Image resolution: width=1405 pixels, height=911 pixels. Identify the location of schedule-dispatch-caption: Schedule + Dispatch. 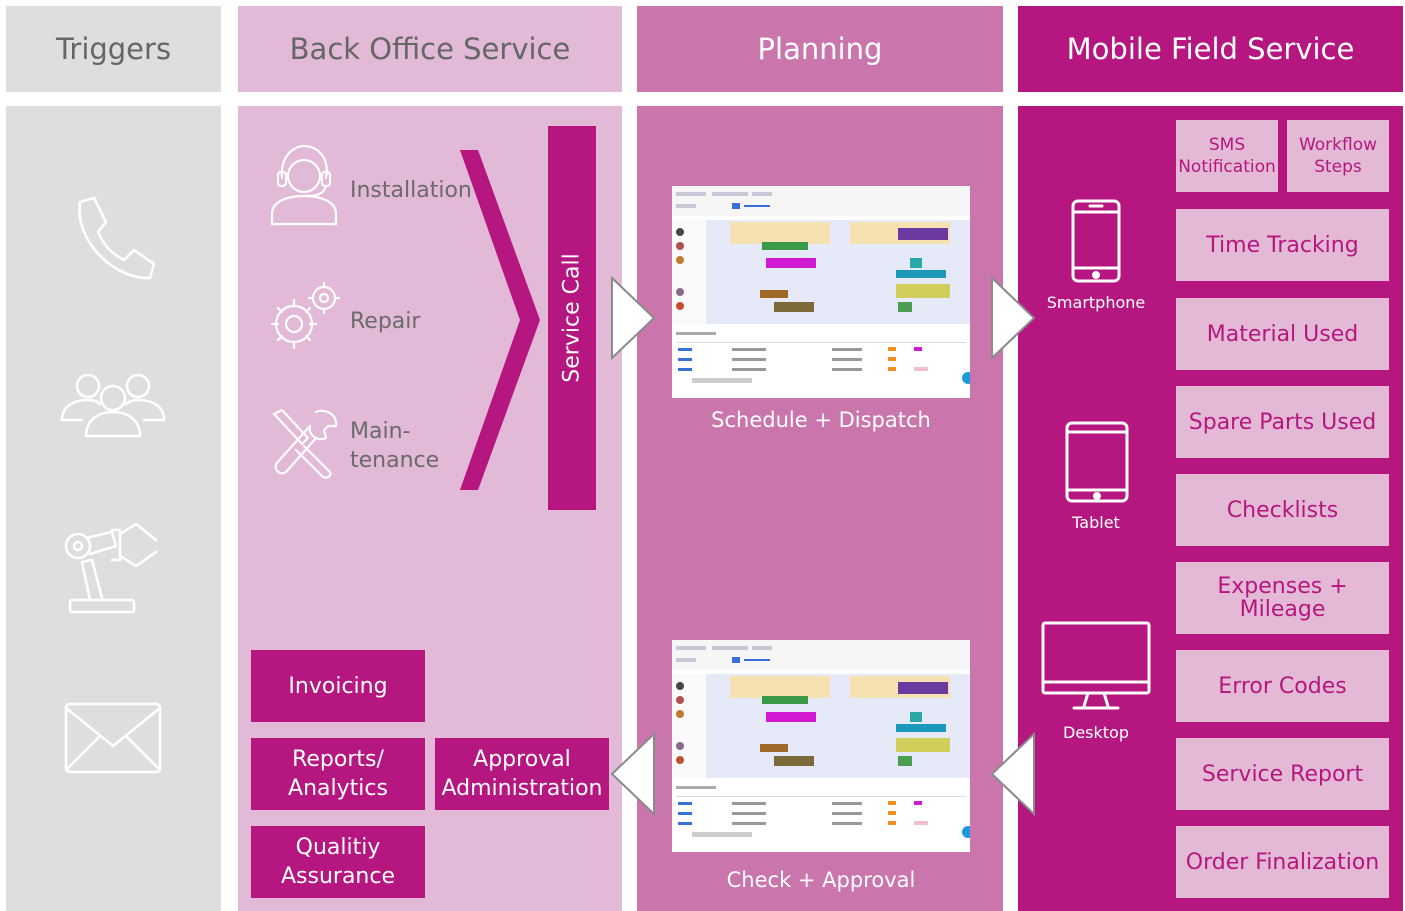
(821, 420).